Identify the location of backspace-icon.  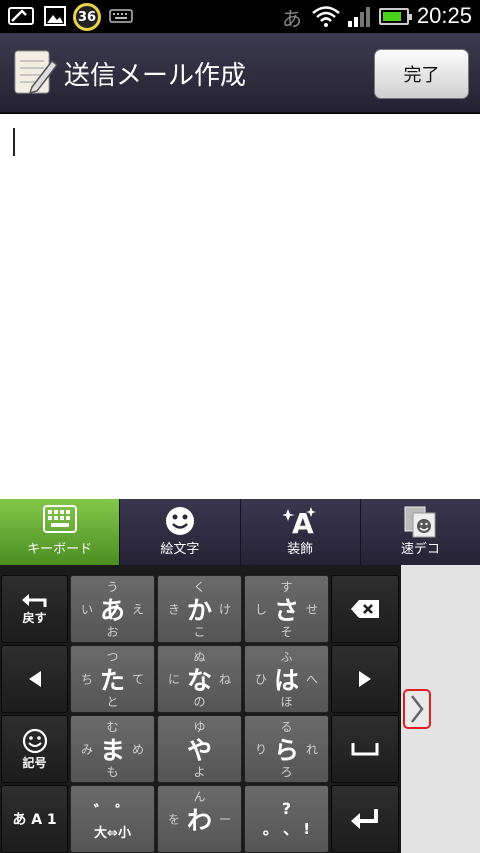
(365, 609).